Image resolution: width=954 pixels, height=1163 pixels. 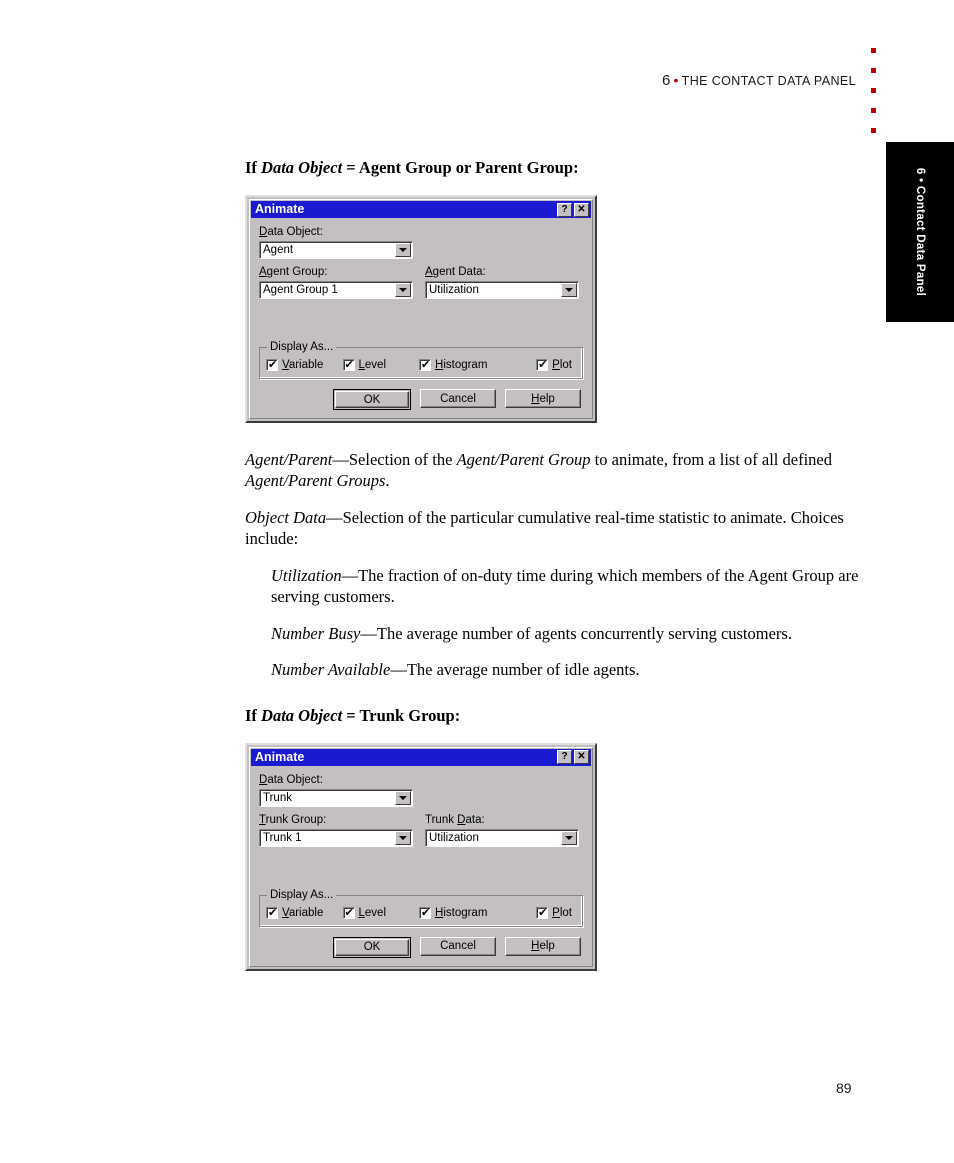 What do you see at coordinates (502, 837) in the screenshot?
I see `trunk-data-combobox: Utilization` at bounding box center [502, 837].